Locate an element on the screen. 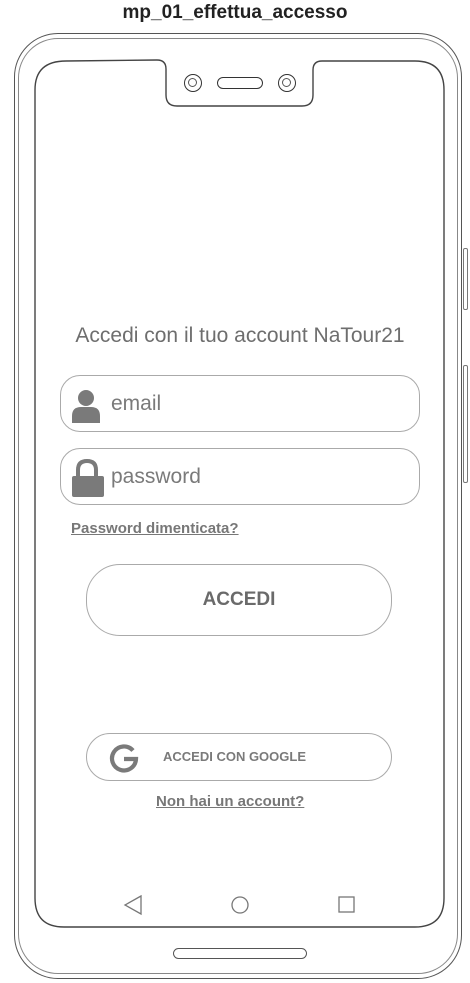  home-nav-icon is located at coordinates (240, 905).